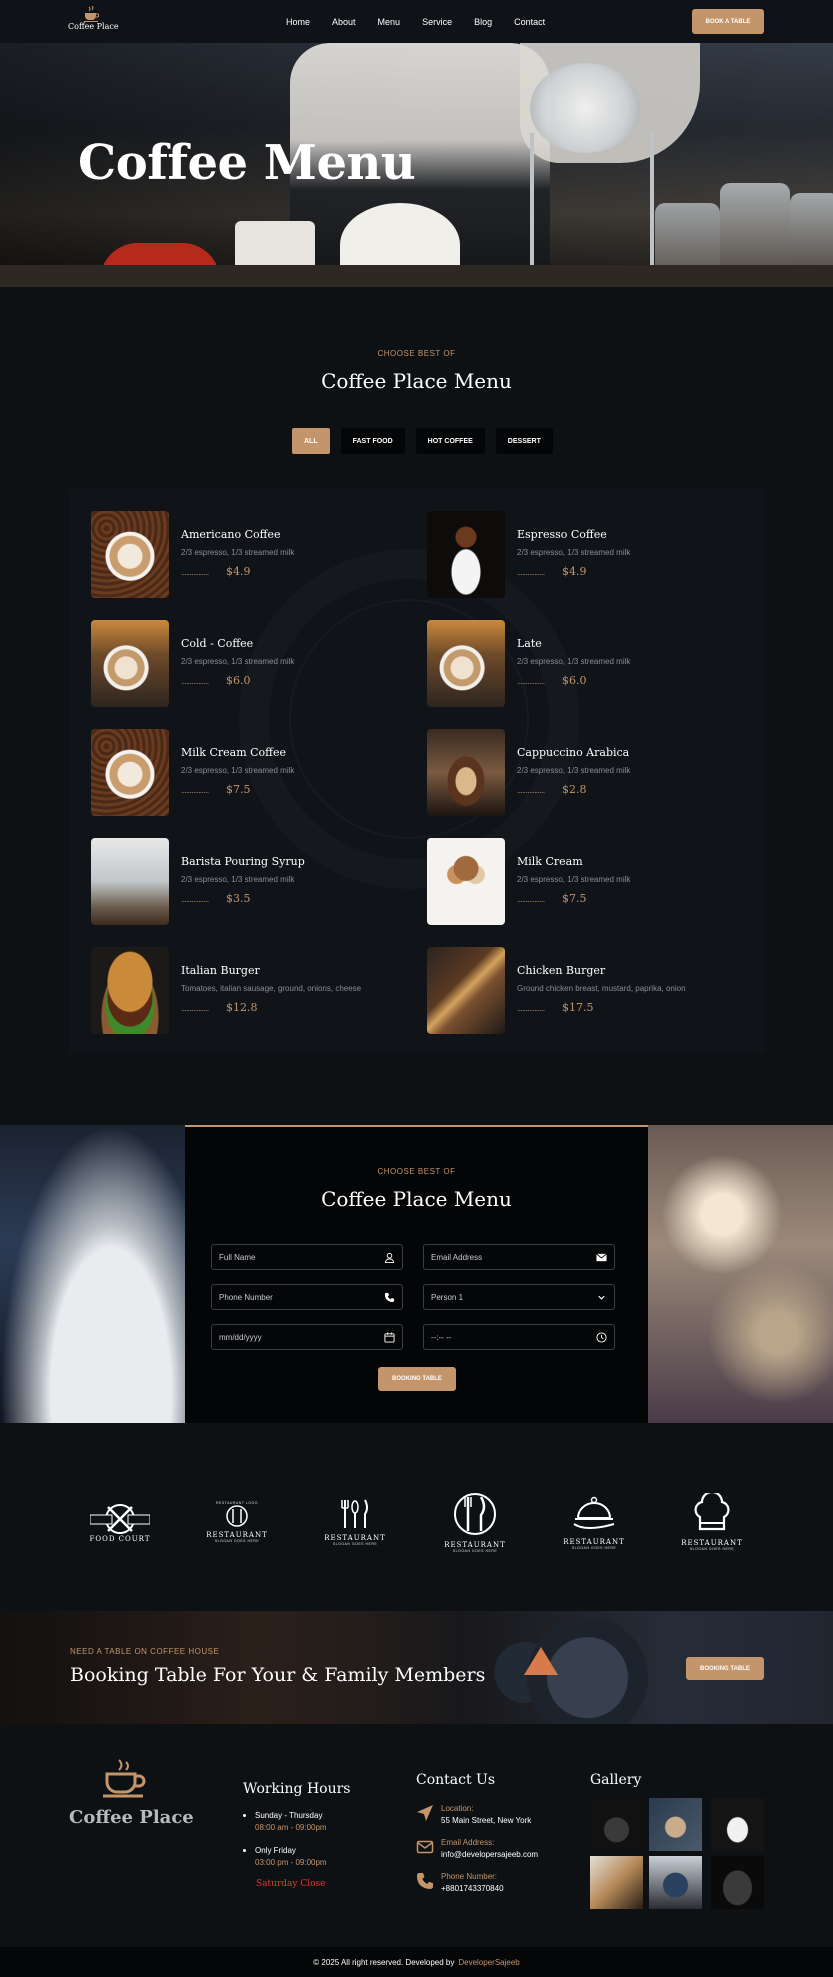  Describe the element at coordinates (725, 1668) in the screenshot. I see `cta-booking-button: BOOKING TABLE` at that location.